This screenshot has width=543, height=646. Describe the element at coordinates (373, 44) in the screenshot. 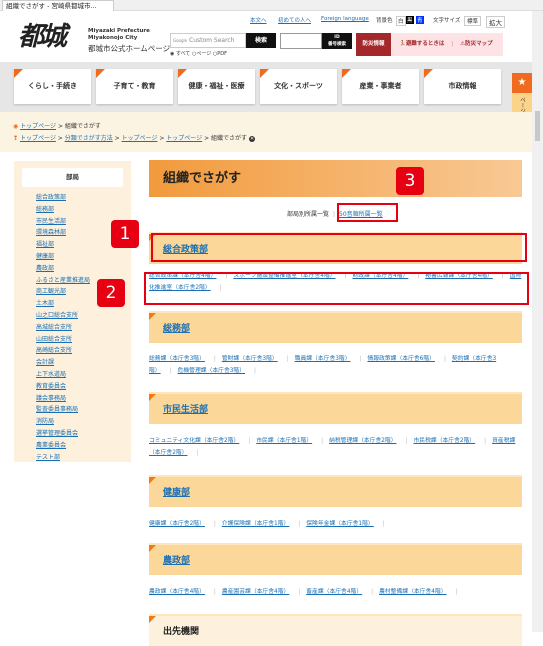

I see `bousai-button: 防災情報` at that location.